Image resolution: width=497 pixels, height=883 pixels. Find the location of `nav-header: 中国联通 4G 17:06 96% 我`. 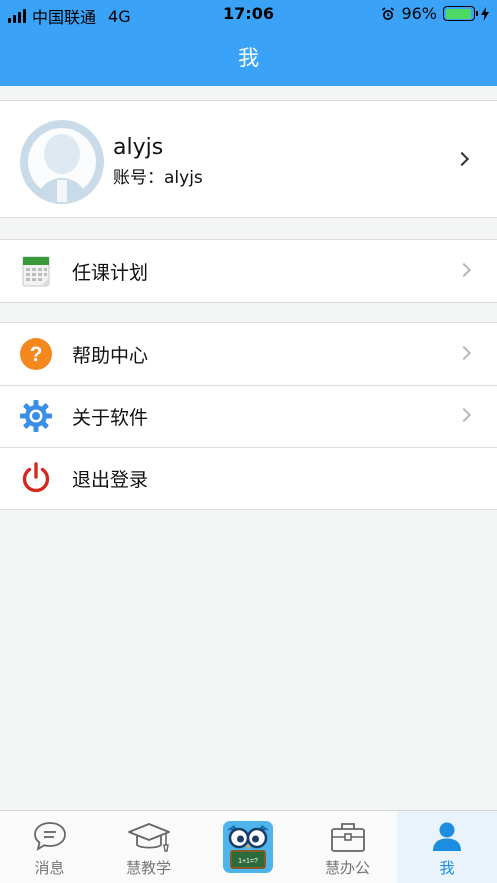

nav-header: 中国联通 4G 17:06 96% 我 is located at coordinates (248, 43).